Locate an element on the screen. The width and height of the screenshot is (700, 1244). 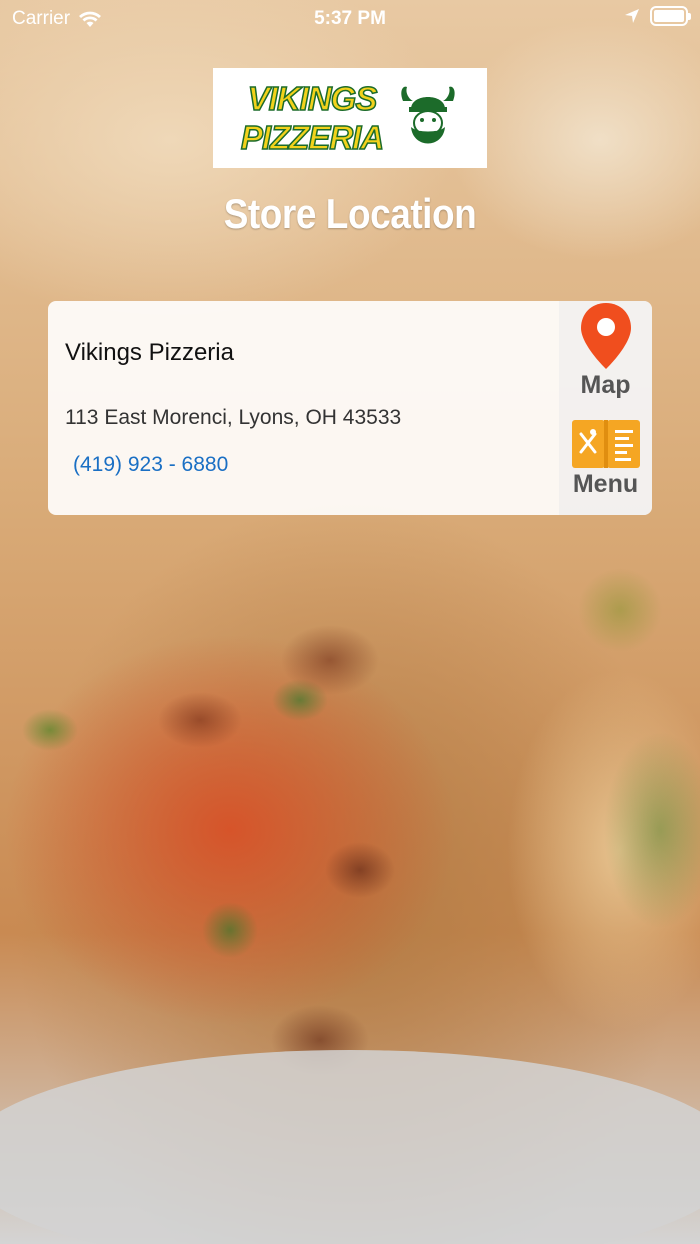
status-time: 5:37 PM is located at coordinates (350, 18).